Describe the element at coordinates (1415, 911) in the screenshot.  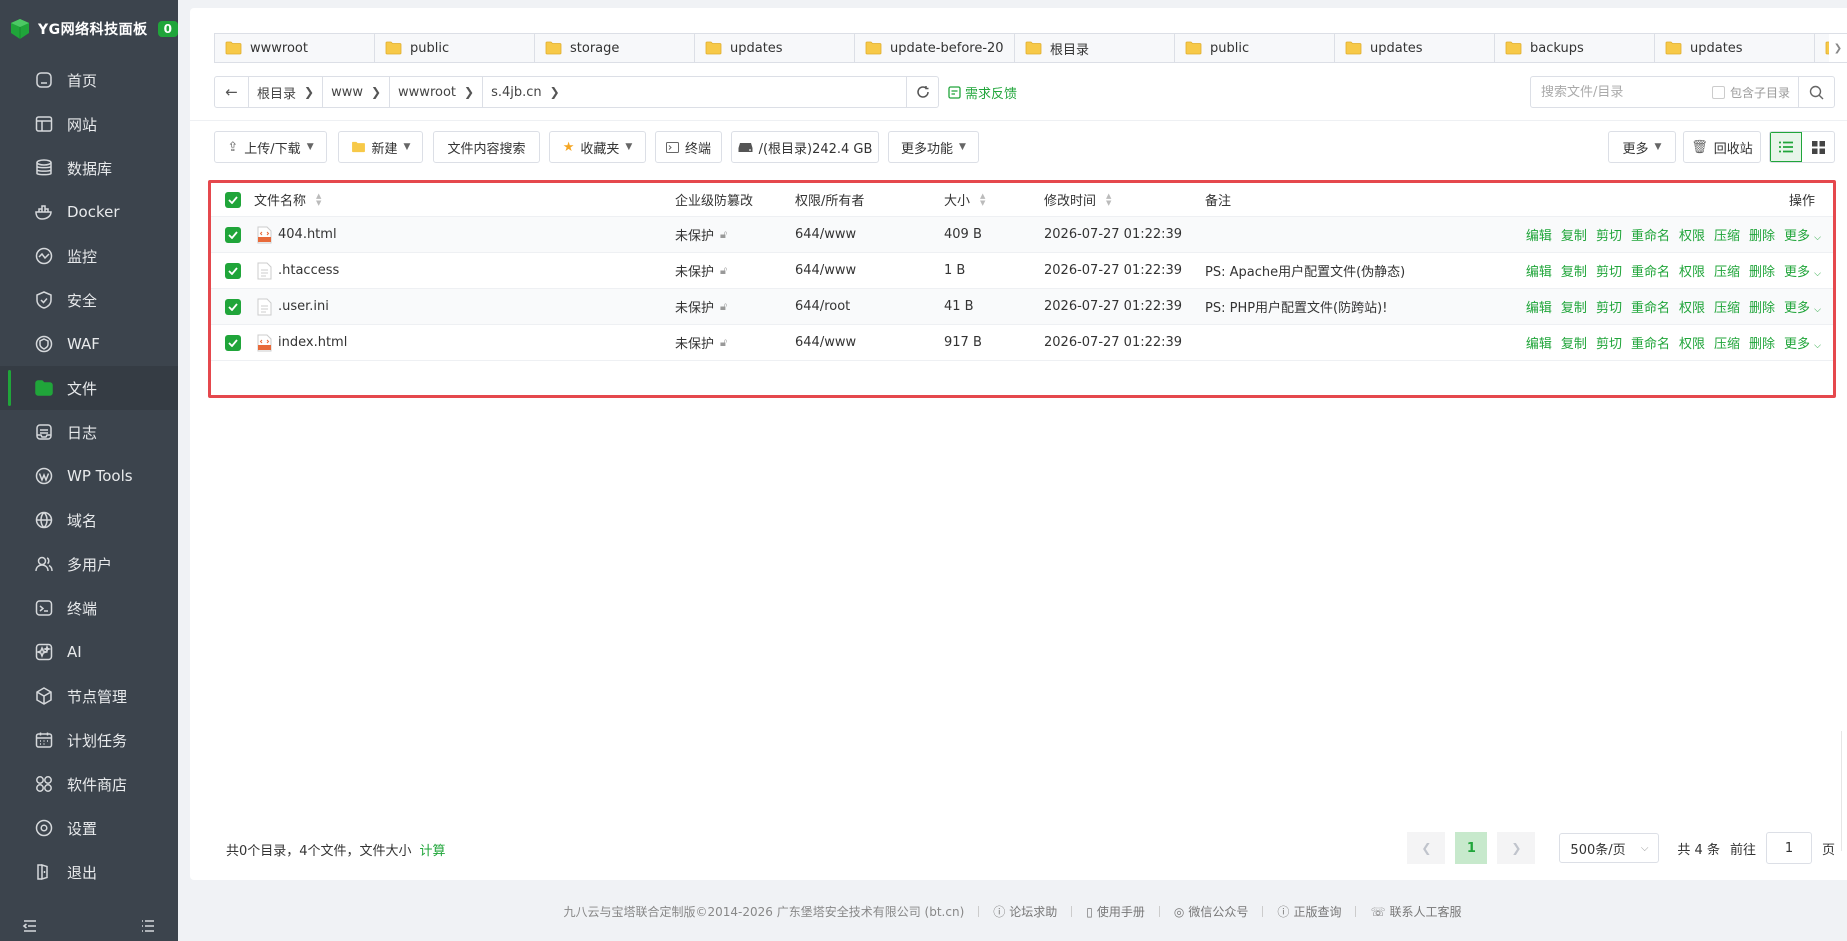
I see `support-link: ☏ 联系人工客服` at that location.